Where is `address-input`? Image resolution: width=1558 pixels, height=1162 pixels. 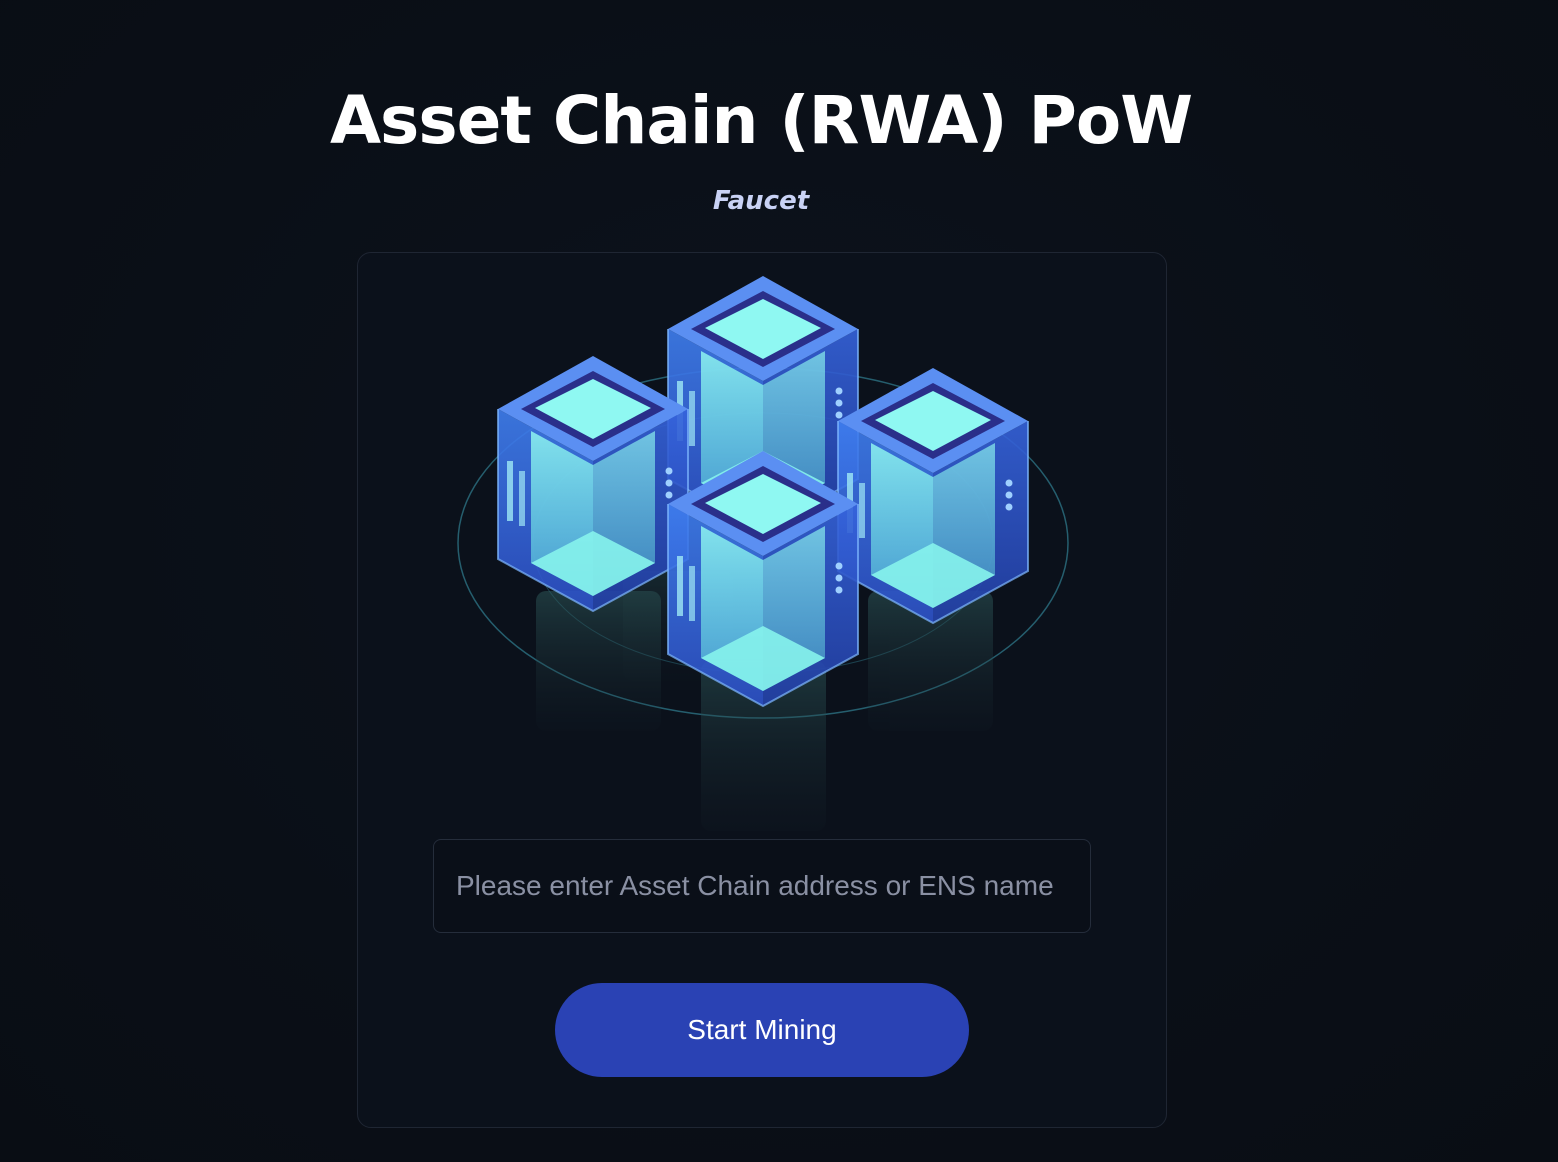
address-input is located at coordinates (762, 886).